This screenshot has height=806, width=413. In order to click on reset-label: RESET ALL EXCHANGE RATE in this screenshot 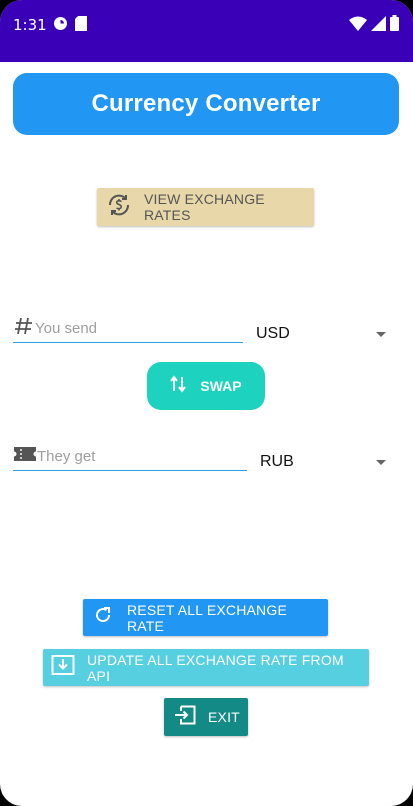, I will do `click(207, 617)`.